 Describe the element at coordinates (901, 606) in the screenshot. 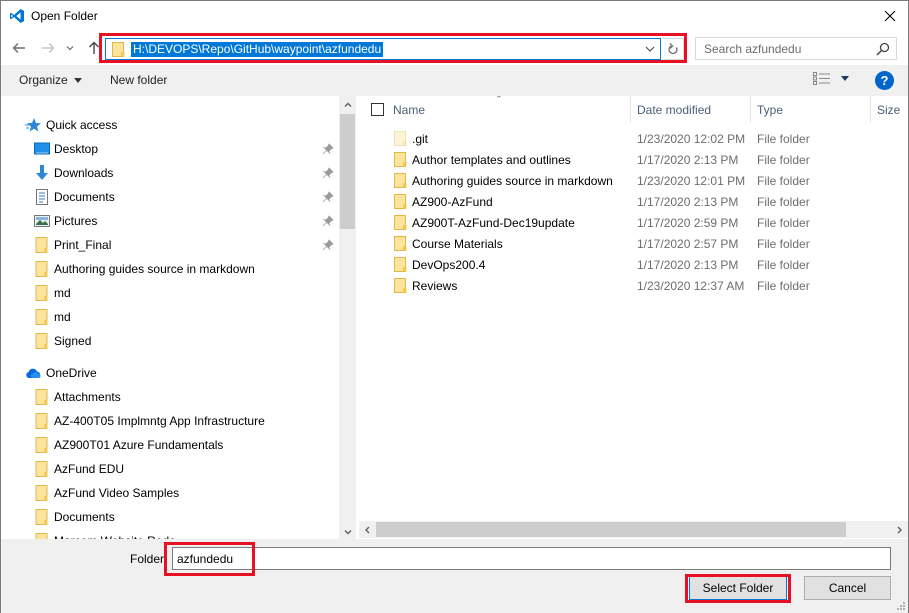

I see `resize-grip-icon` at that location.